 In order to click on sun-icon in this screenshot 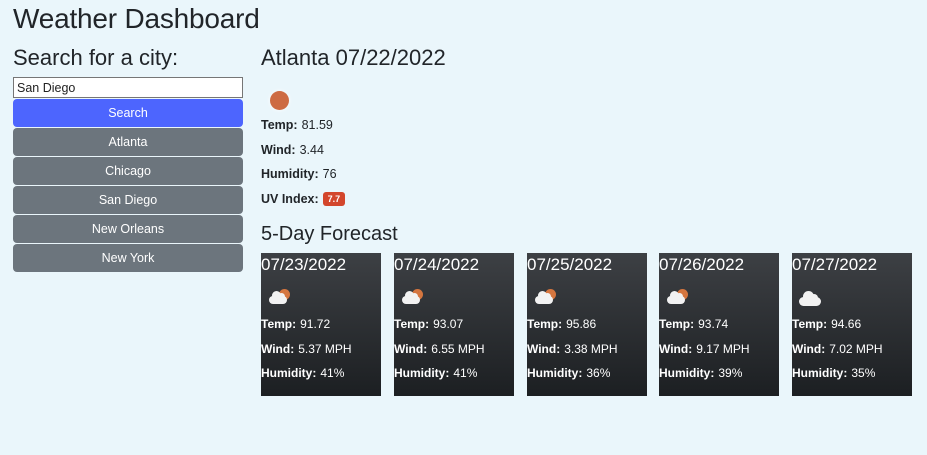, I will do `click(281, 95)`.